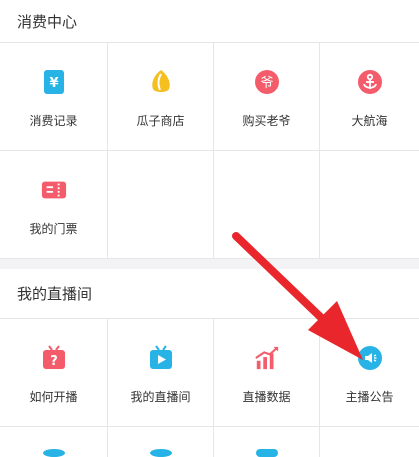 The image size is (419, 457). I want to click on tv-question-icon: ?, so click(54, 358).